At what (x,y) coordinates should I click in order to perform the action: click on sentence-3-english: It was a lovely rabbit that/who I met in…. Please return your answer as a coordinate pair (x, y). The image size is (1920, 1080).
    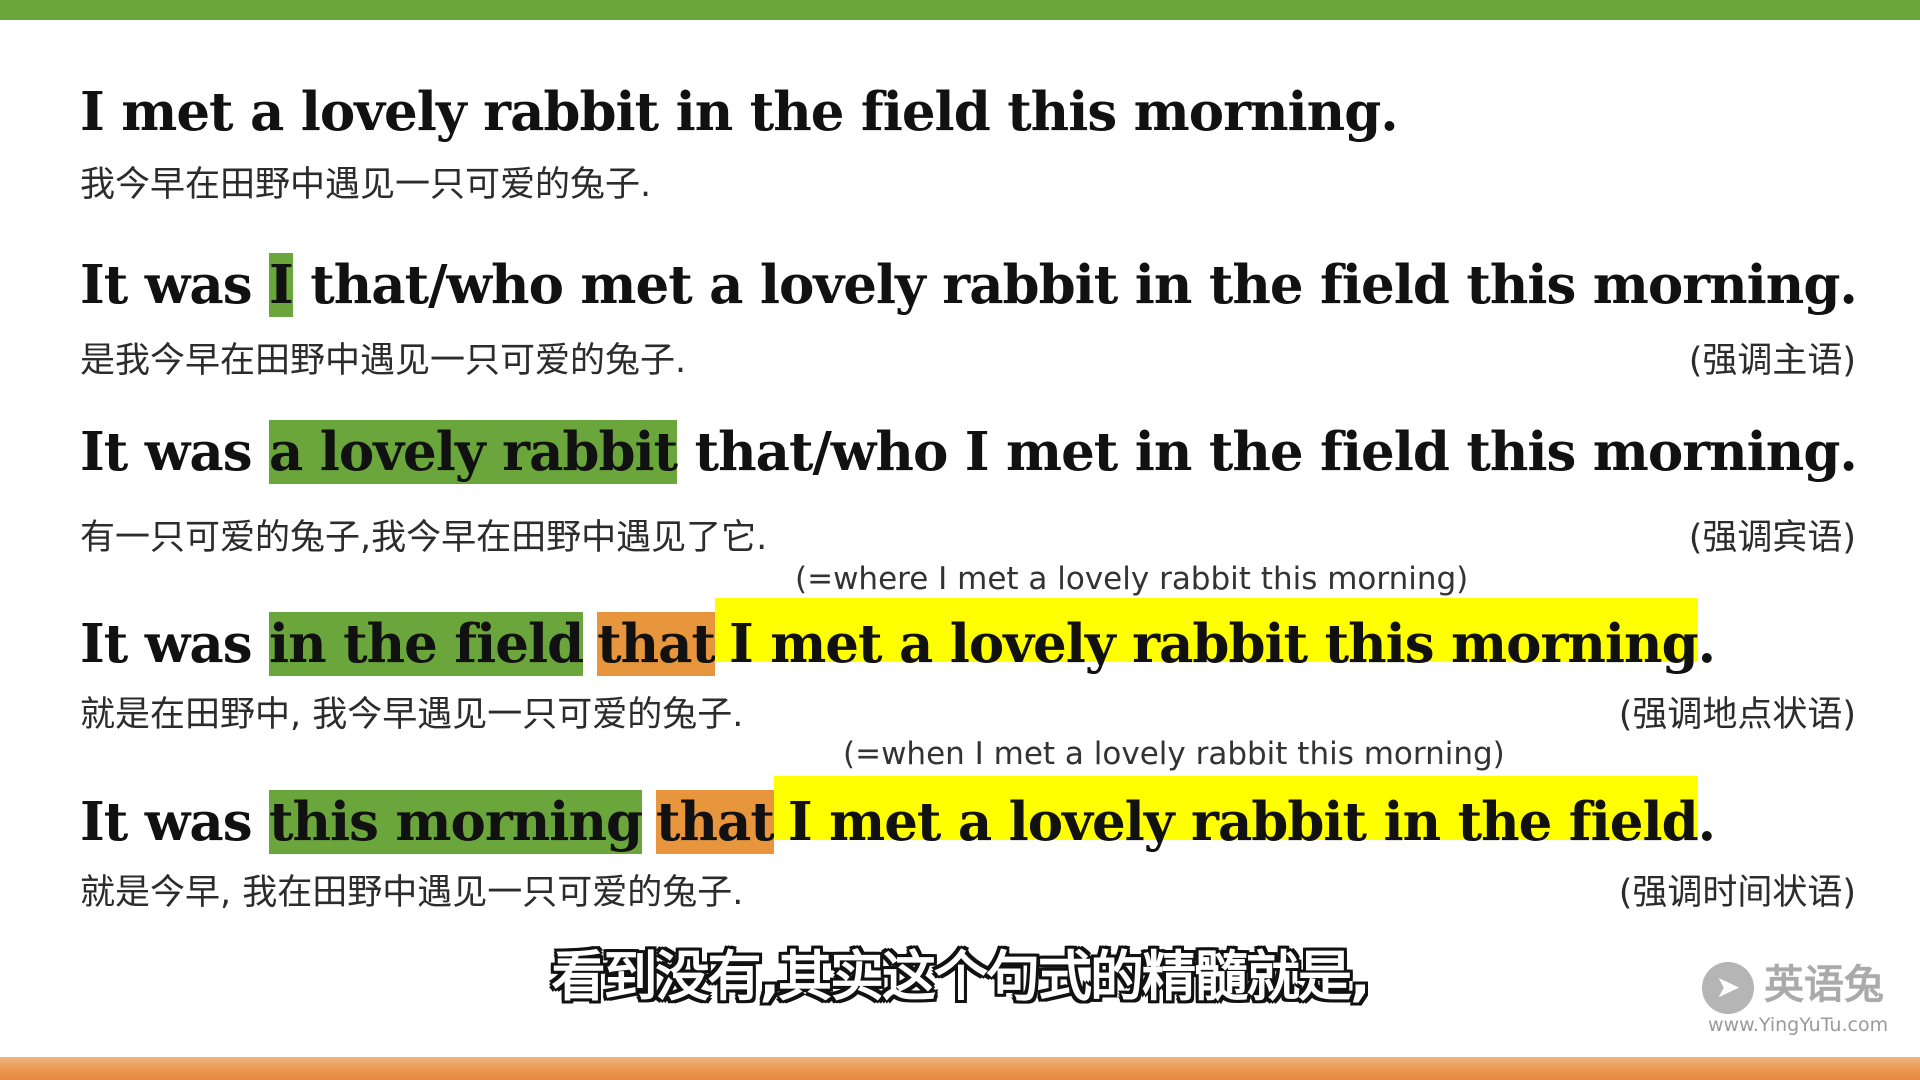
    Looking at the image, I should click on (969, 452).